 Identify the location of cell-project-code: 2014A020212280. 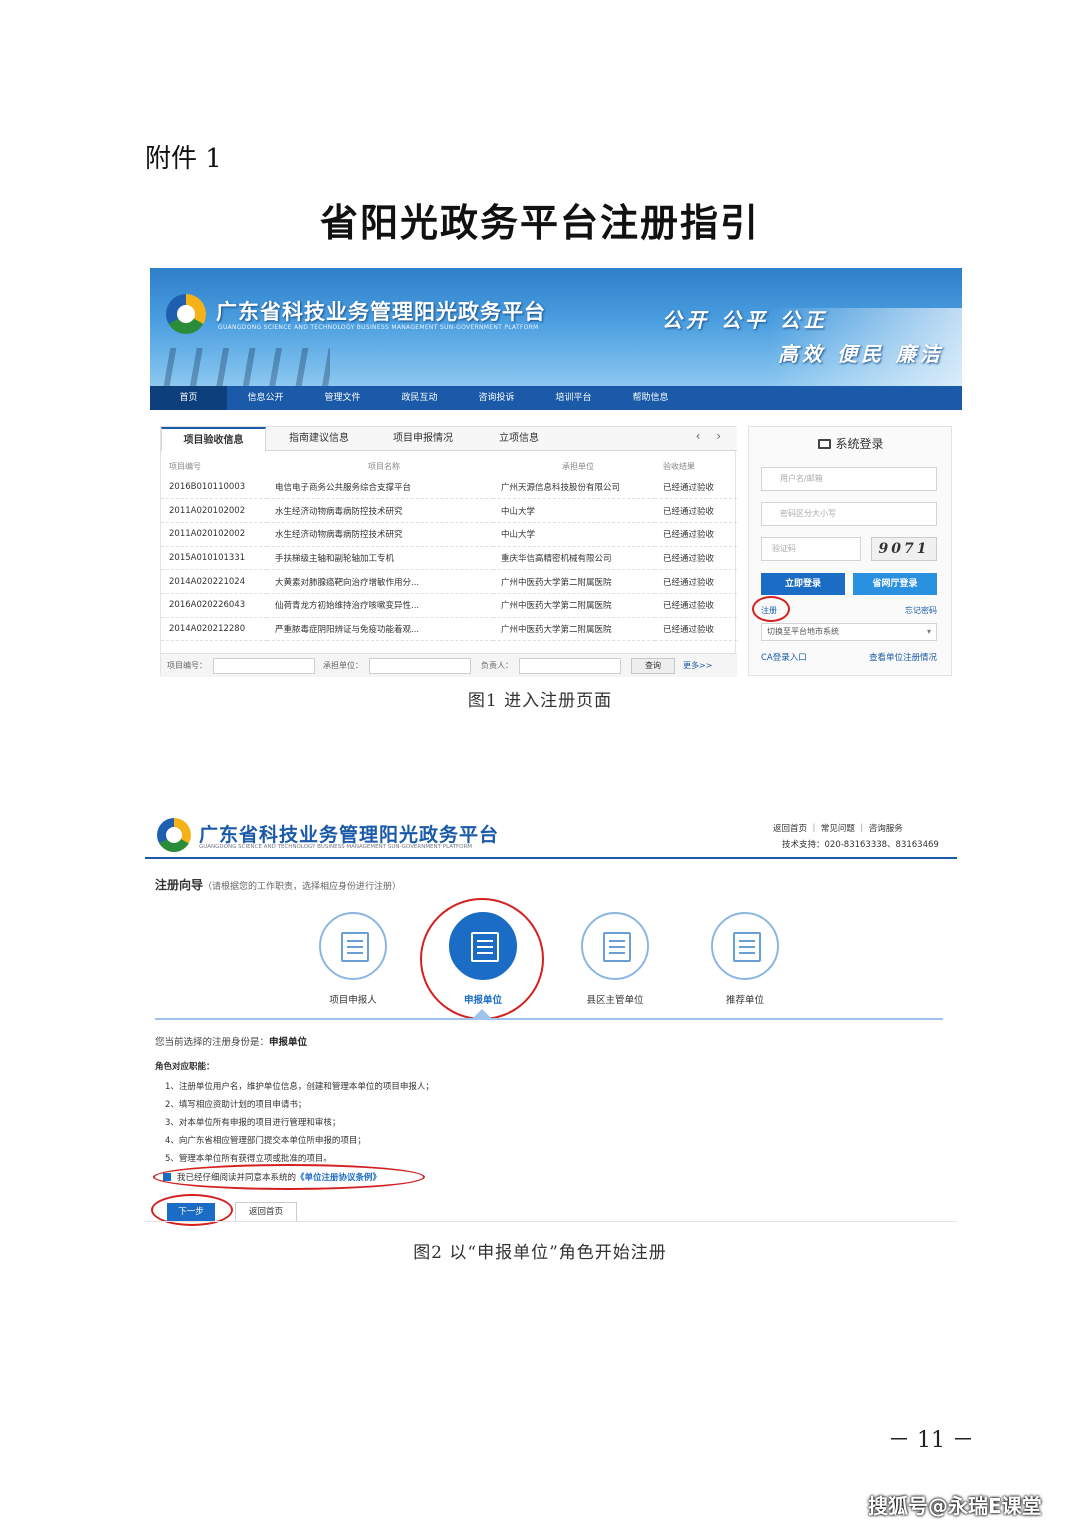
(214, 629).